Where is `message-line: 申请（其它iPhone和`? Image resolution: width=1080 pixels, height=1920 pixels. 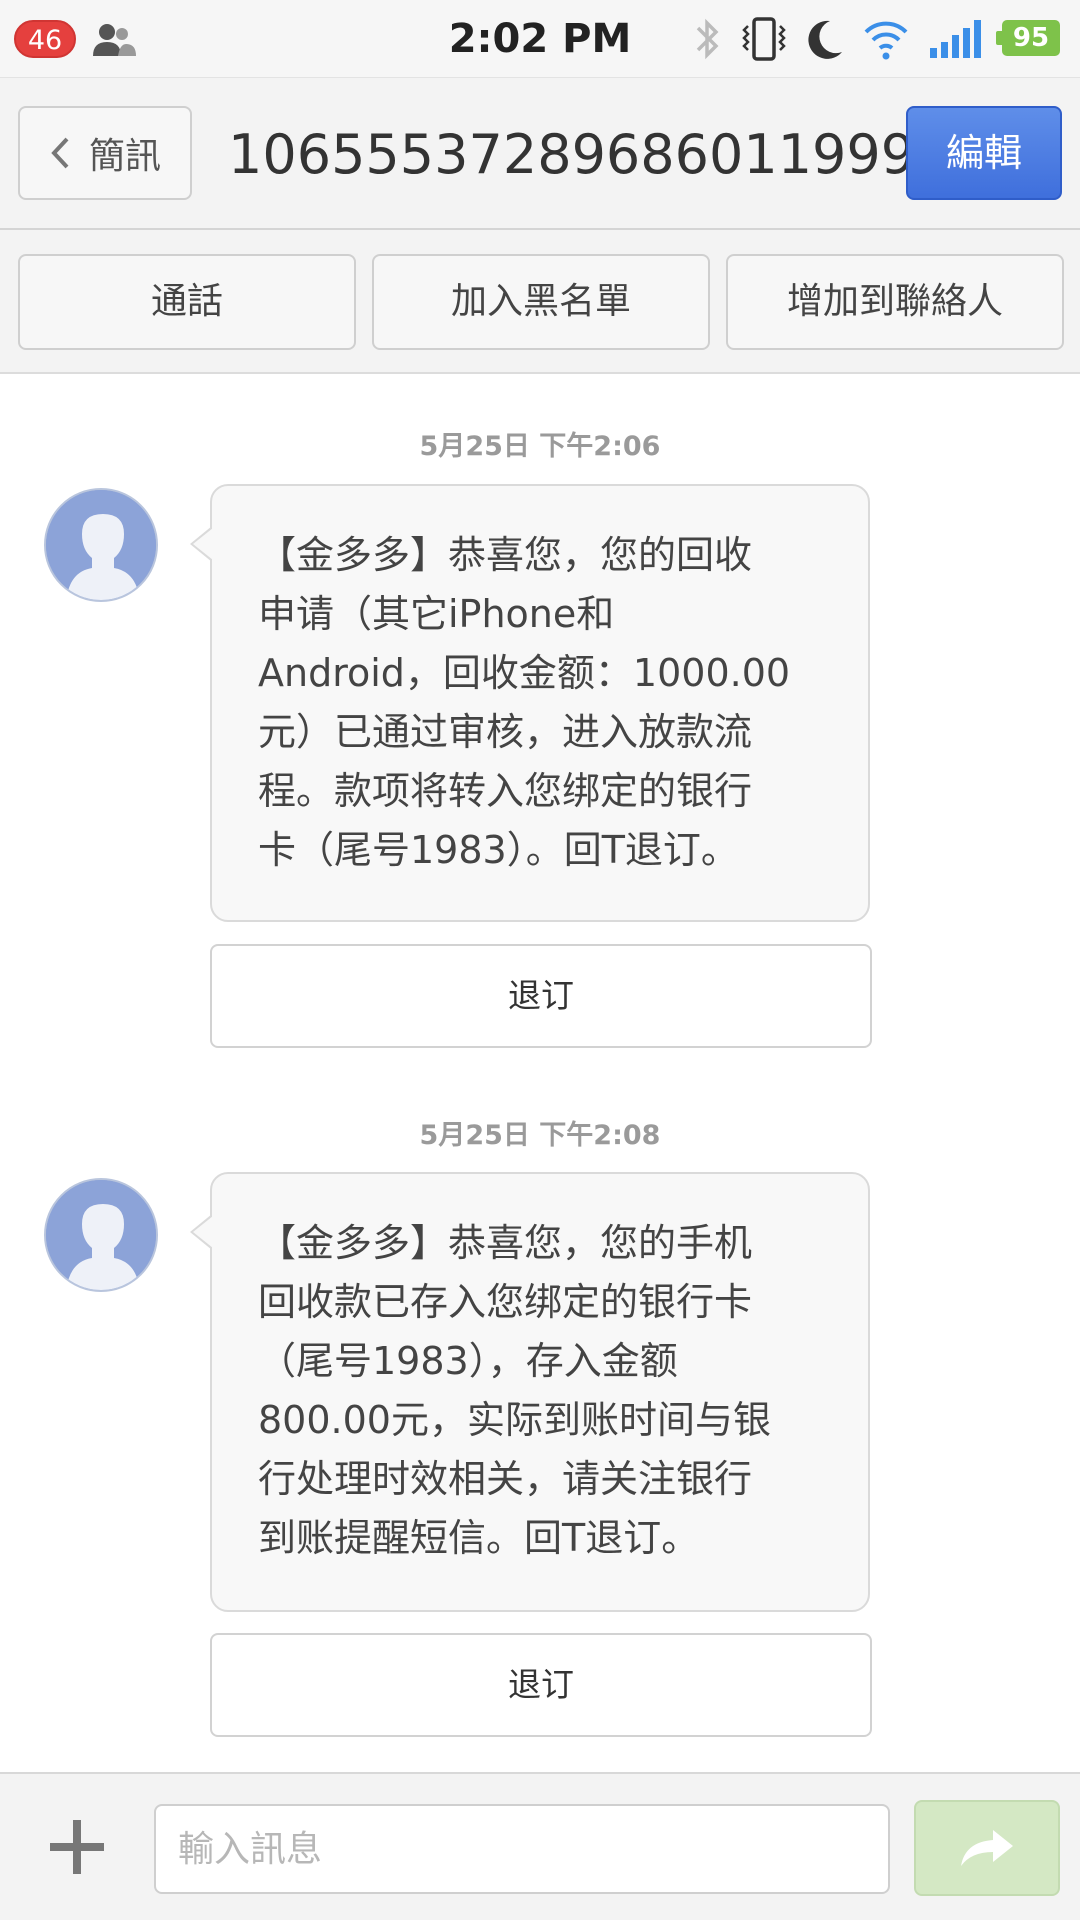
message-line: 申请（其它iPhone和 is located at coordinates (436, 614).